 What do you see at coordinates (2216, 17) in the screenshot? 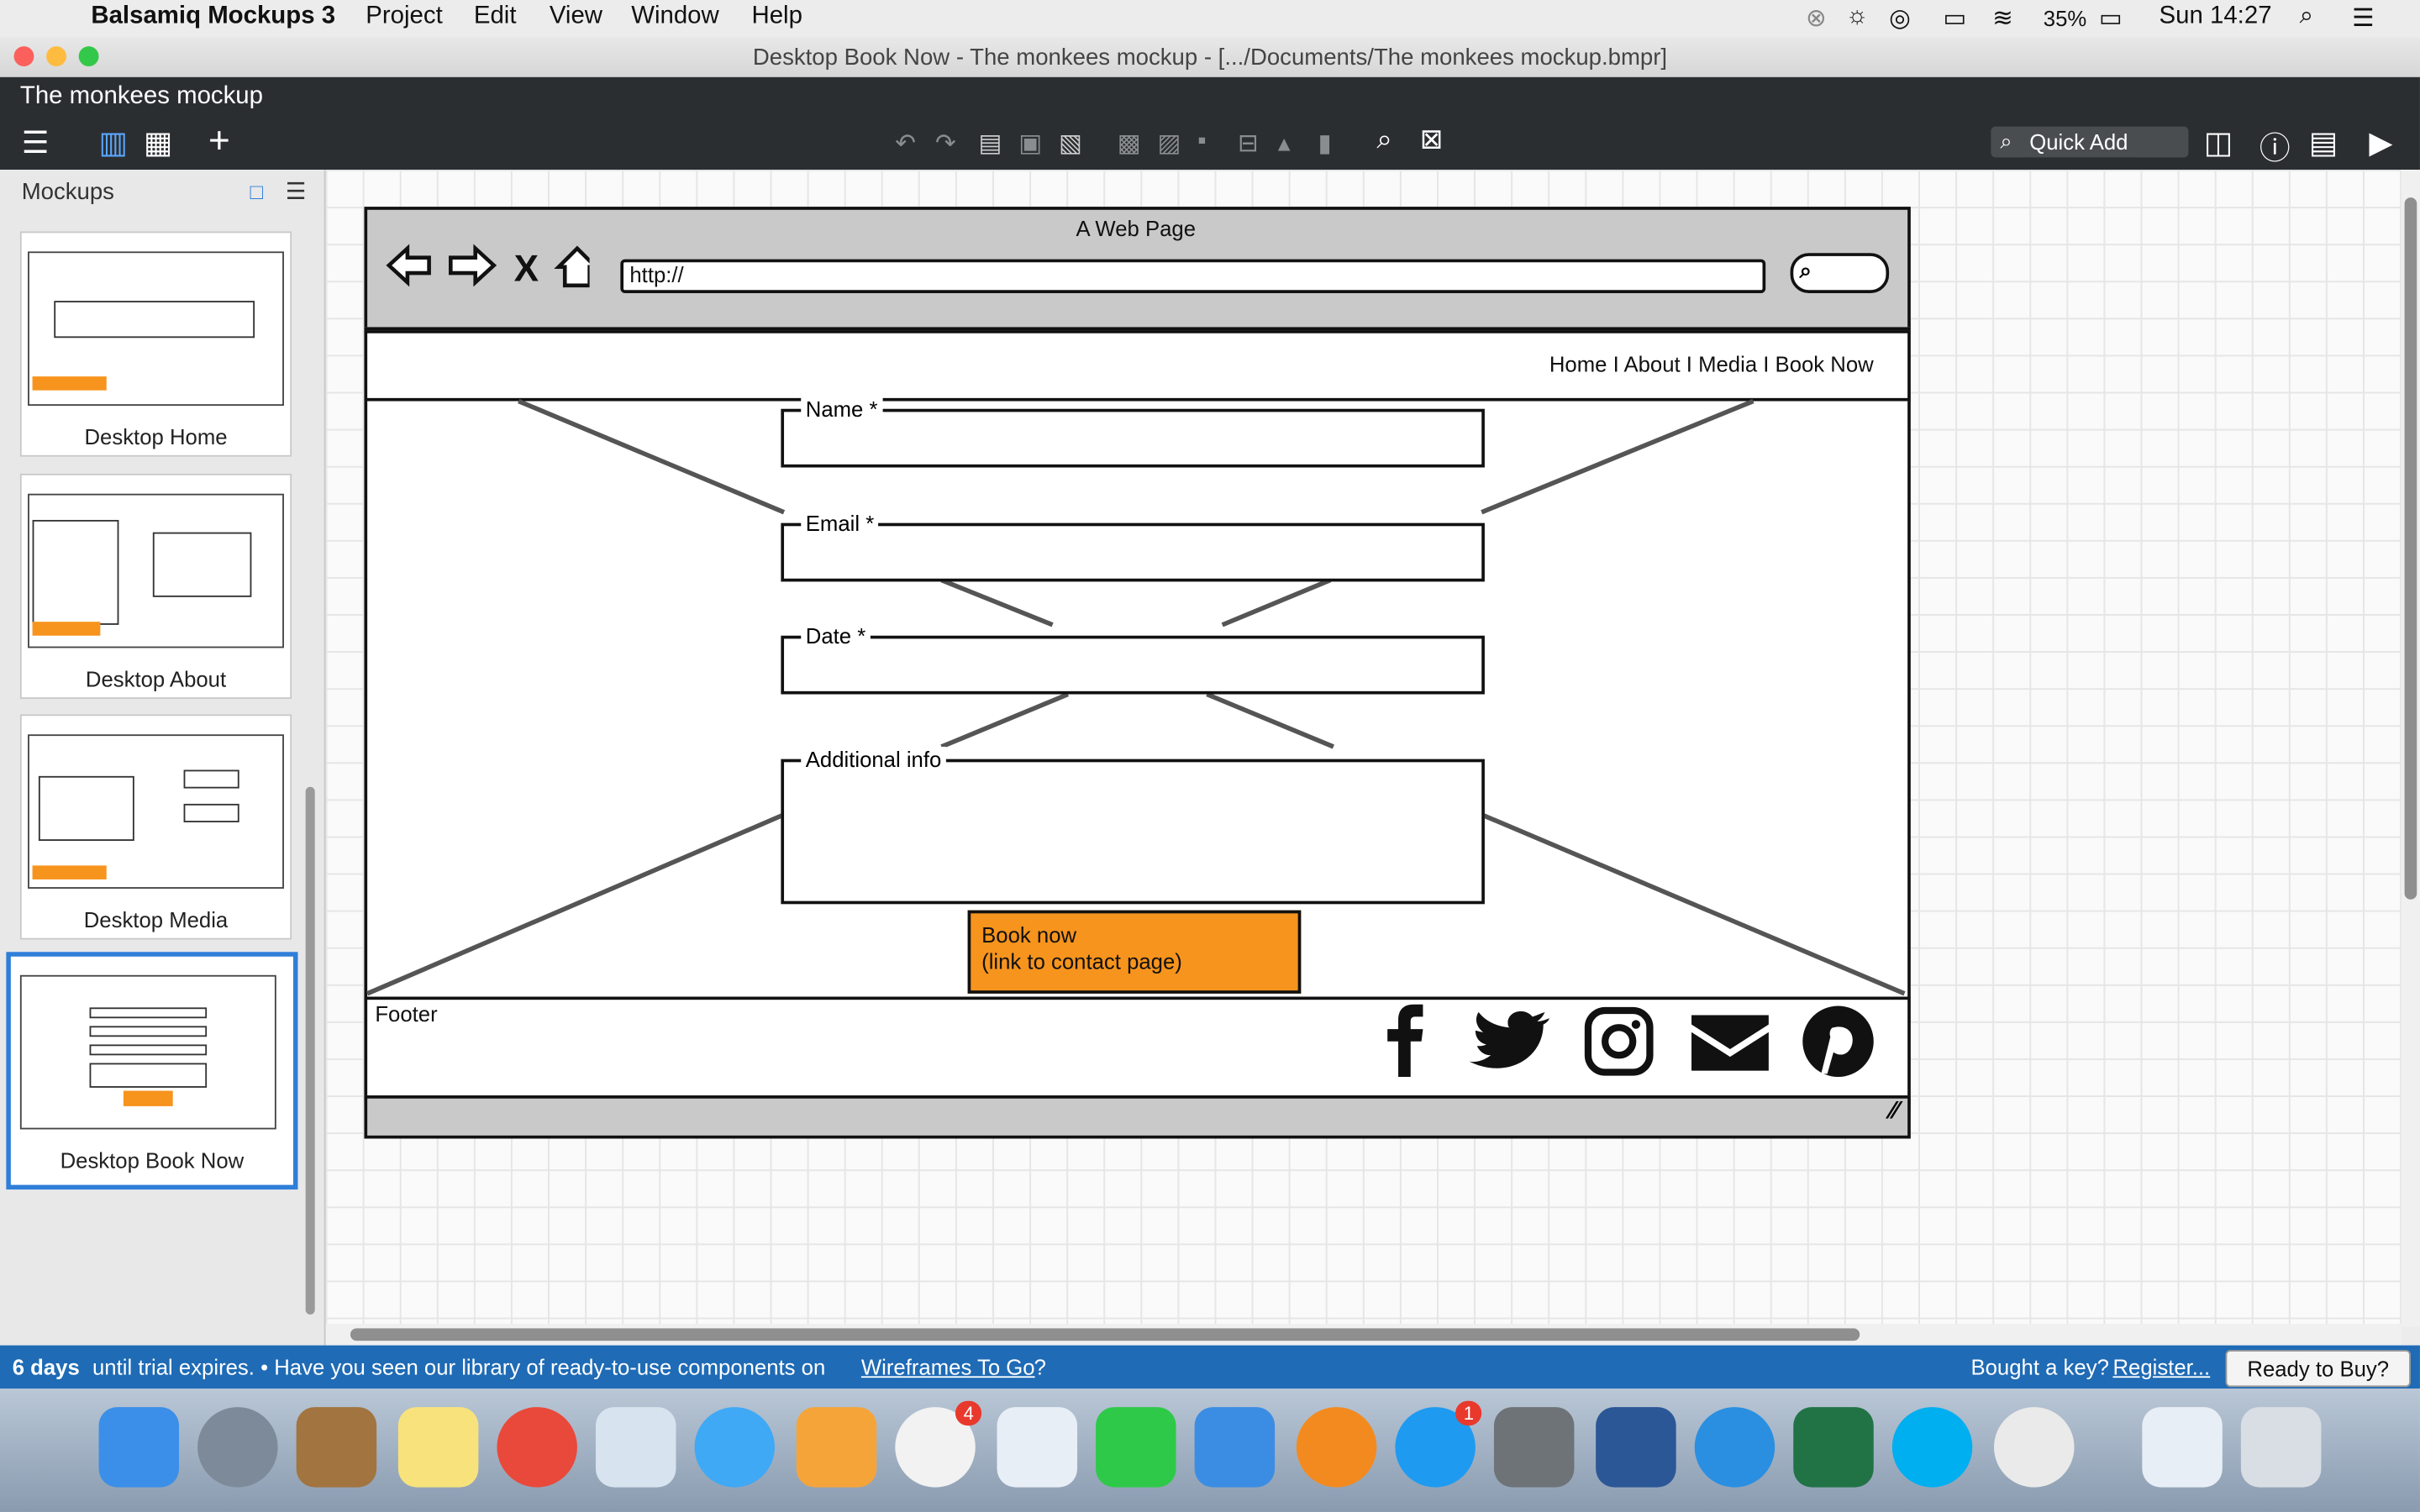
I see `clock: Sun 14:27` at bounding box center [2216, 17].